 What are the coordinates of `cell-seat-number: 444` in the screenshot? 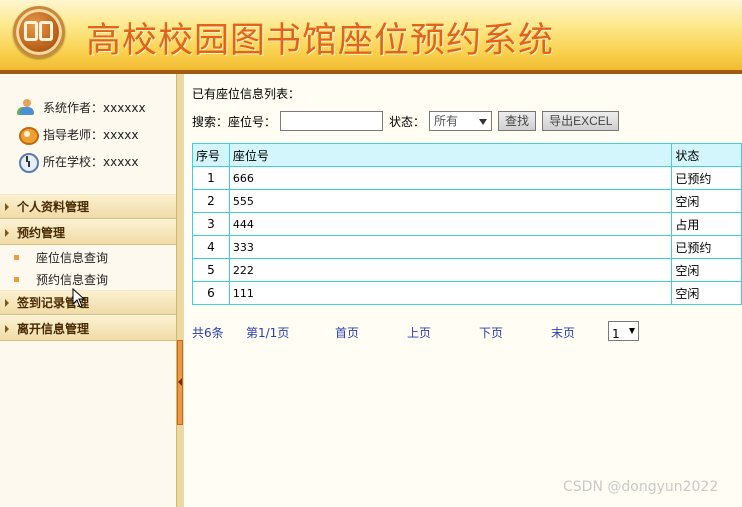 It's located at (450, 224).